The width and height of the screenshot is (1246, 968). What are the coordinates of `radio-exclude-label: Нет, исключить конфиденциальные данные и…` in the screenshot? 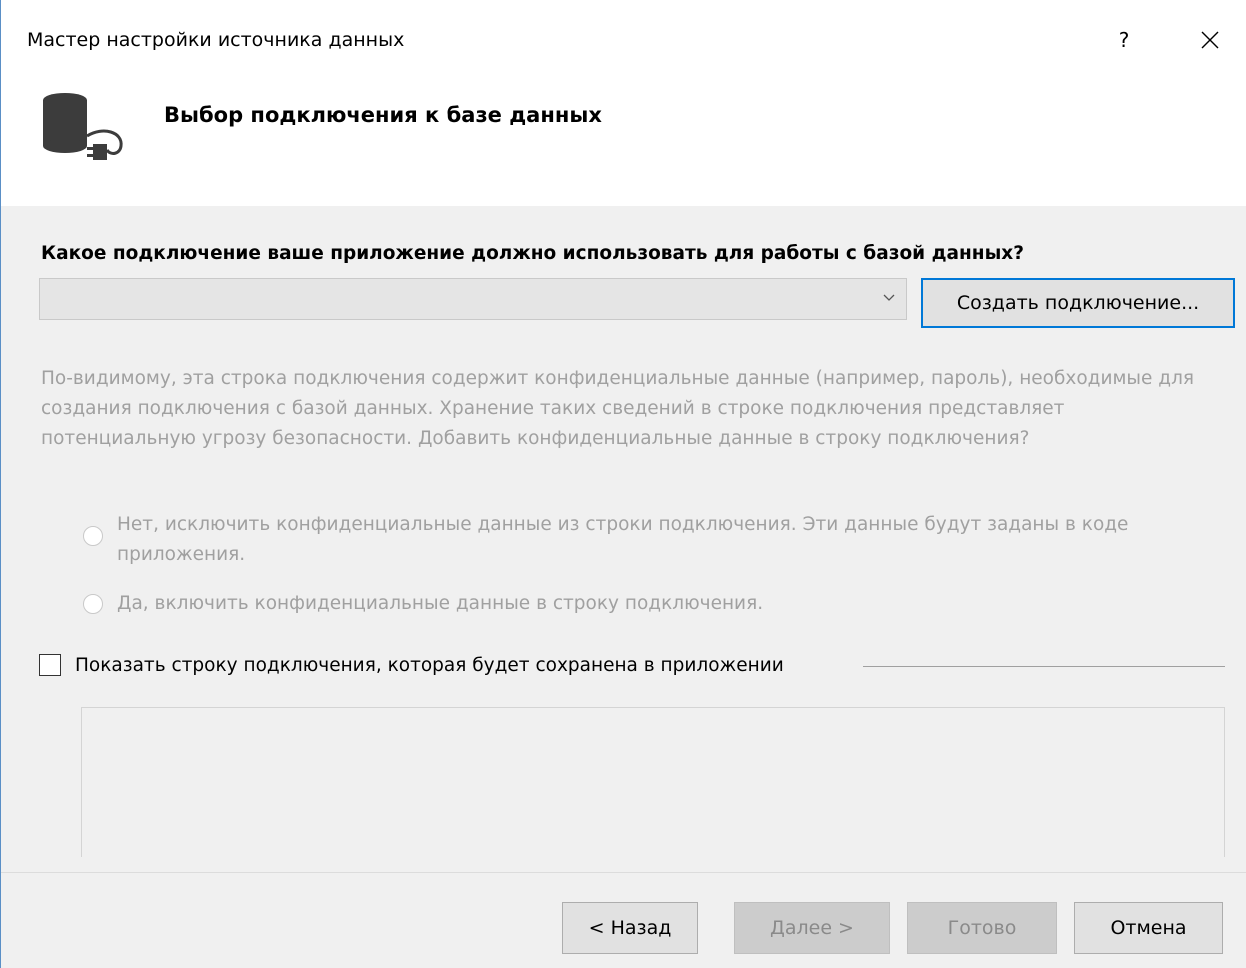 It's located at (623, 539).